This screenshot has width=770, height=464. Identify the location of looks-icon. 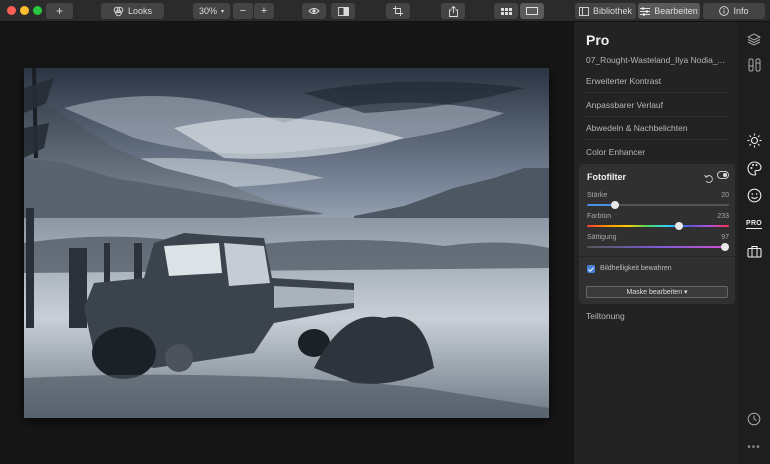
(118, 11).